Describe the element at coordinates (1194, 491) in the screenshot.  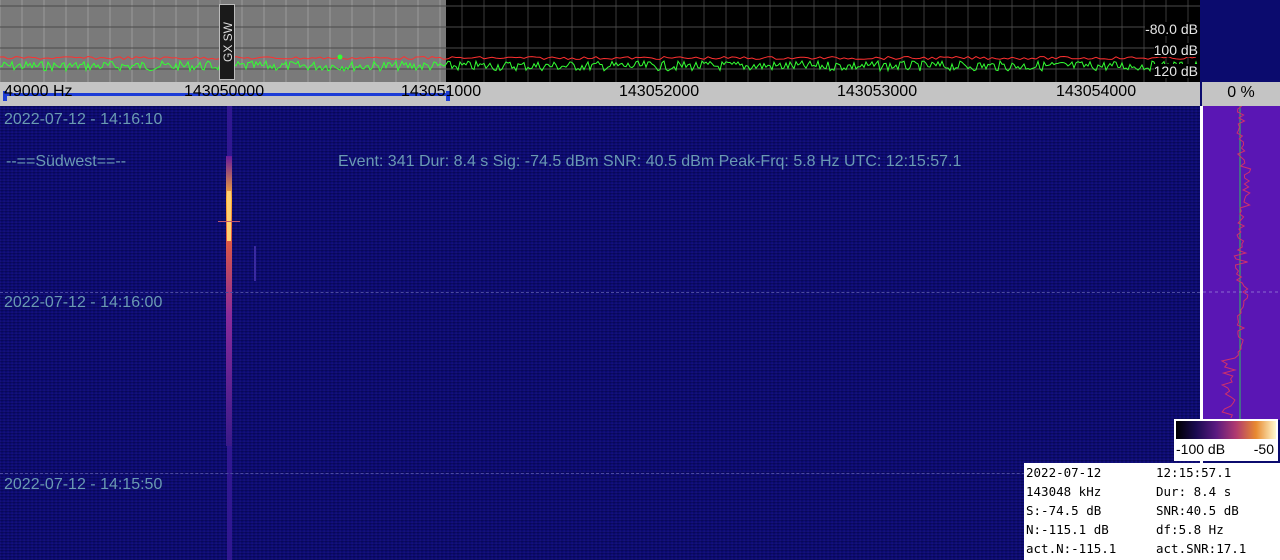
I see `stats-duration: Dur: 8.4 s` at that location.